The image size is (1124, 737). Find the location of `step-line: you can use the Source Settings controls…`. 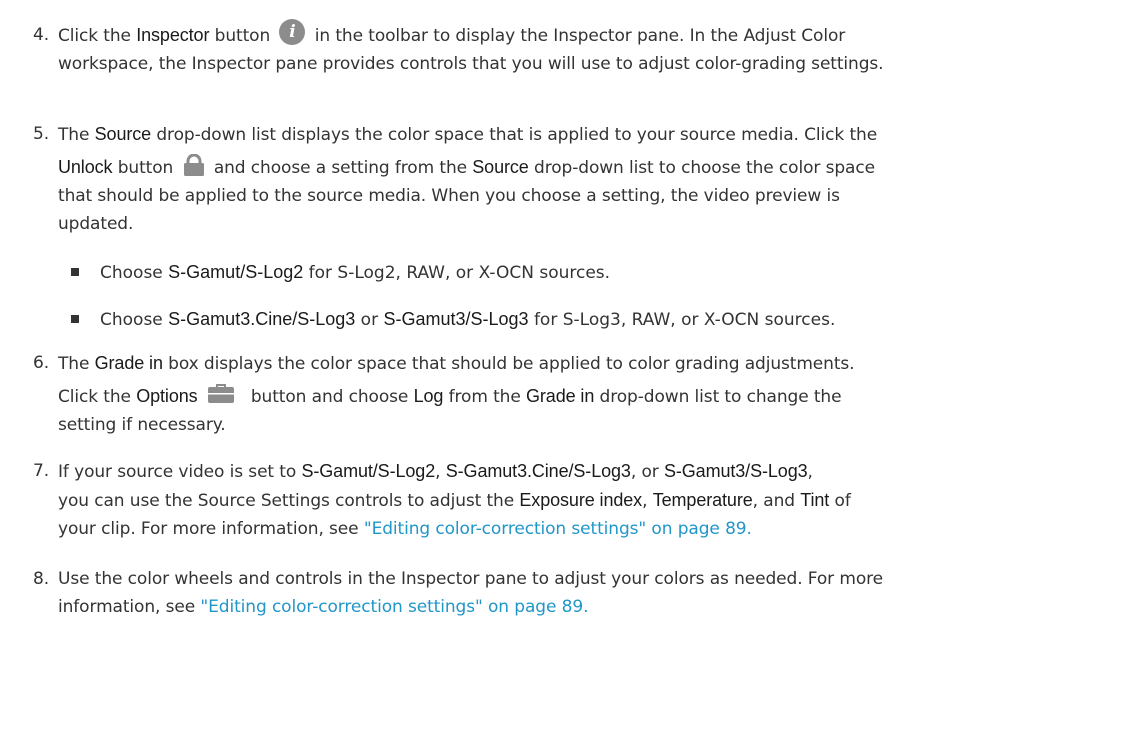

step-line: you can use the Source Settings controls… is located at coordinates (588, 500).